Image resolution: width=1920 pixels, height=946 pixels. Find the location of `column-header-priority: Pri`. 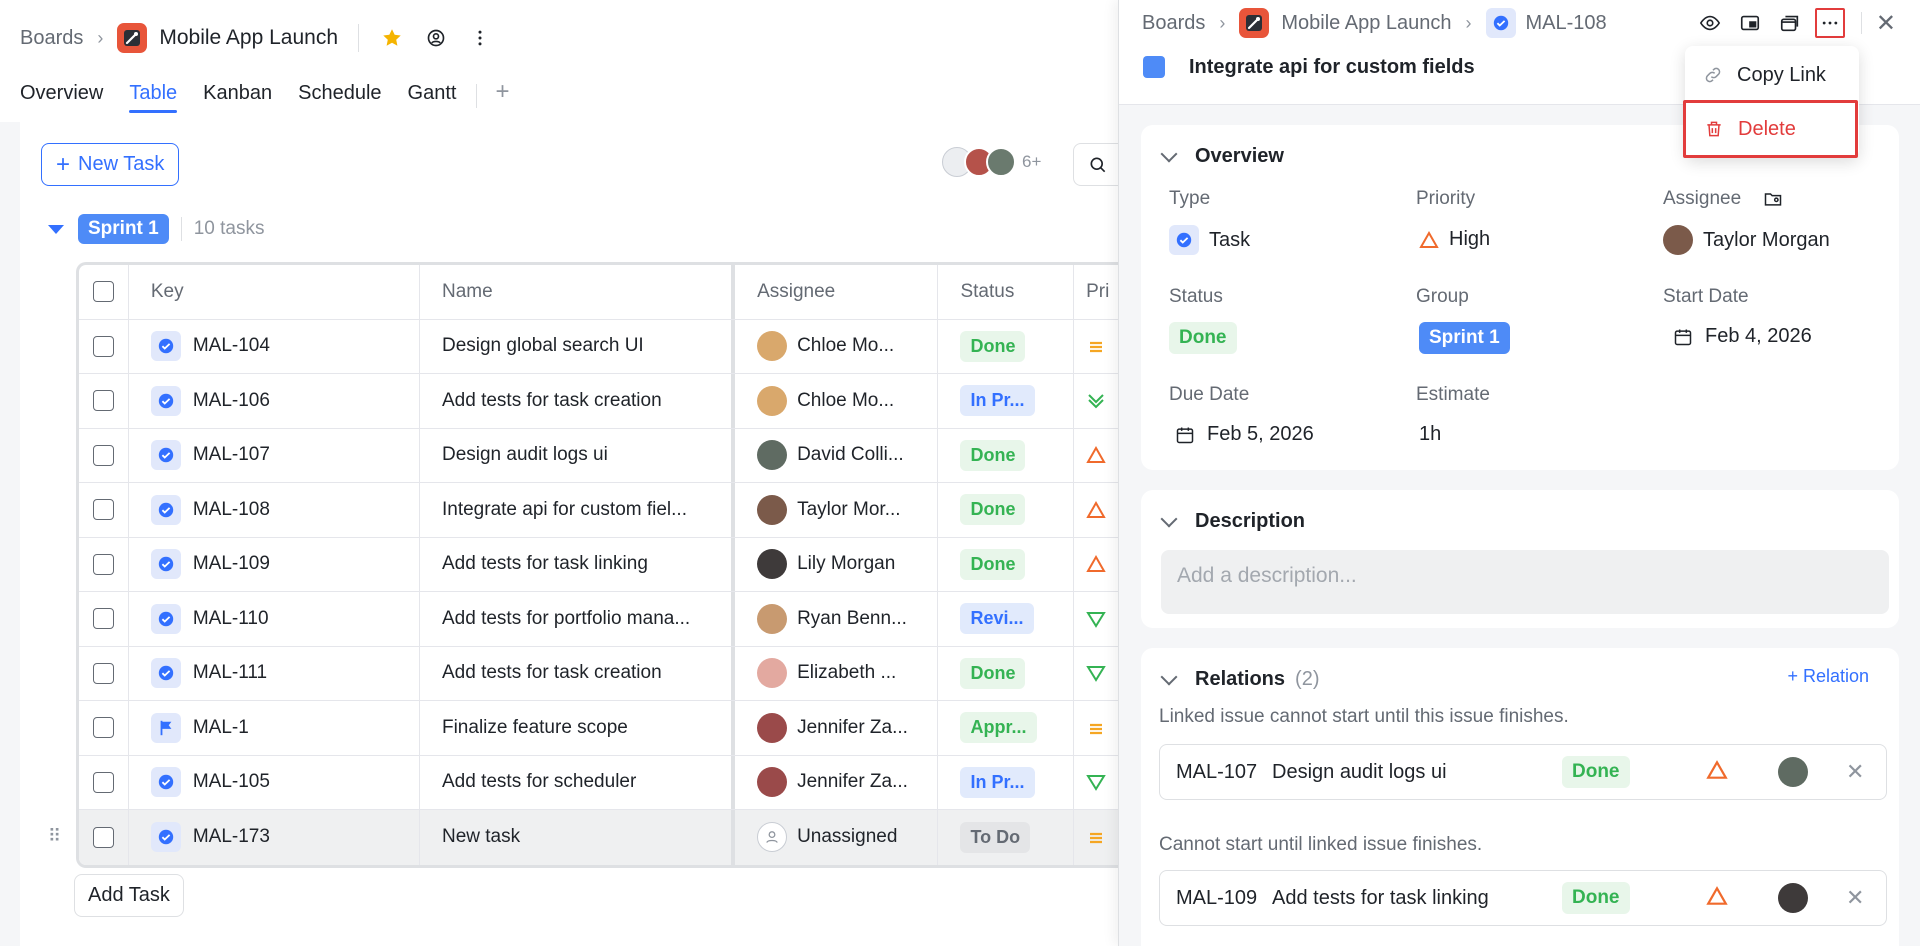

column-header-priority: Pri is located at coordinates (1097, 292).